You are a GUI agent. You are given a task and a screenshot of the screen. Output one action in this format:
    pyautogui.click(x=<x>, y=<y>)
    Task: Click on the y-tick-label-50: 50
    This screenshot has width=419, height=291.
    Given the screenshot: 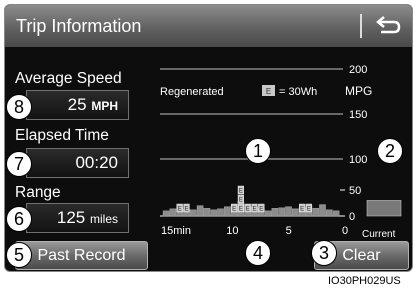 What is the action you would take?
    pyautogui.click(x=355, y=191)
    